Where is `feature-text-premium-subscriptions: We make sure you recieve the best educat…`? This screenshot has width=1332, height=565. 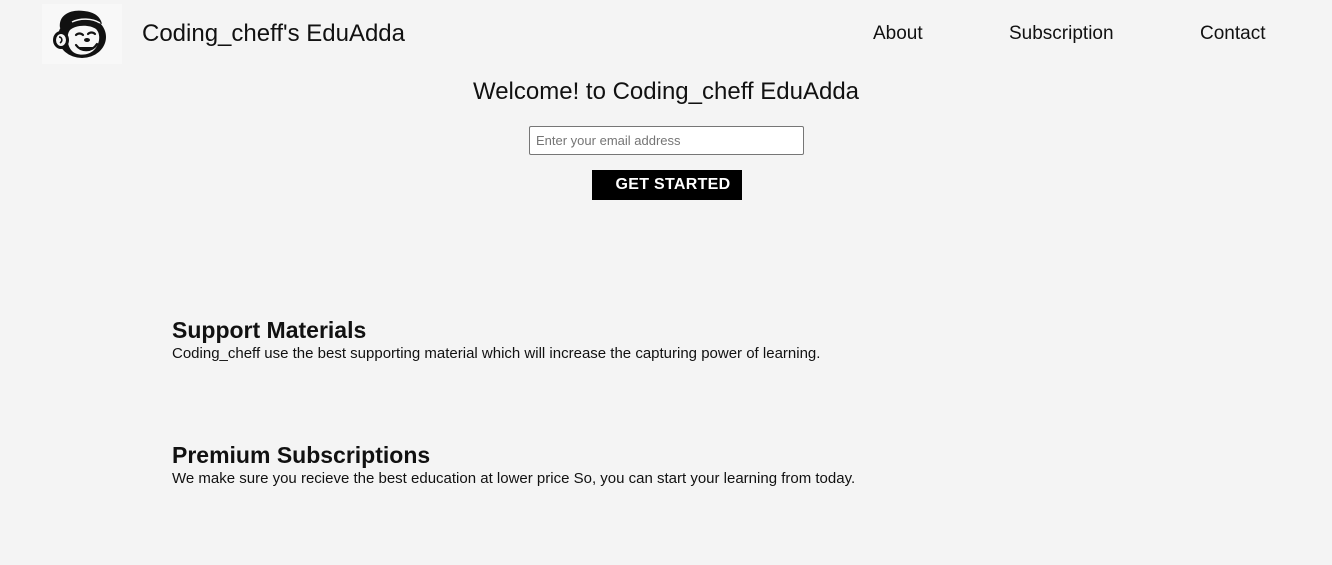 feature-text-premium-subscriptions: We make sure you recieve the best educat… is located at coordinates (514, 478).